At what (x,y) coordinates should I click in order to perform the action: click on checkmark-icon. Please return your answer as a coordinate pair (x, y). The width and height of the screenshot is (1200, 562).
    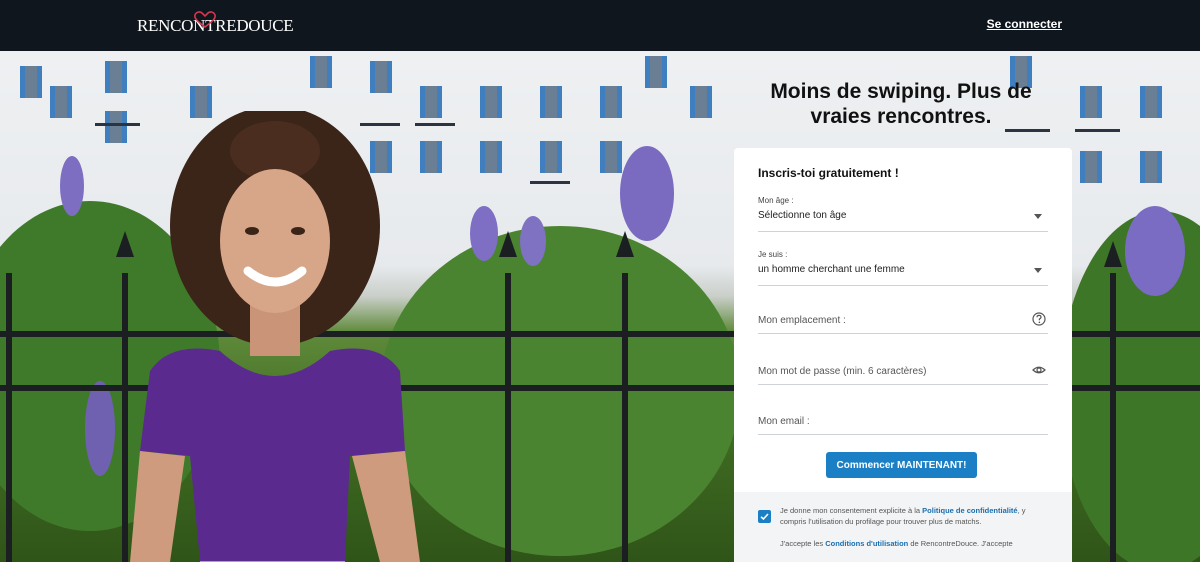
    Looking at the image, I should click on (764, 517).